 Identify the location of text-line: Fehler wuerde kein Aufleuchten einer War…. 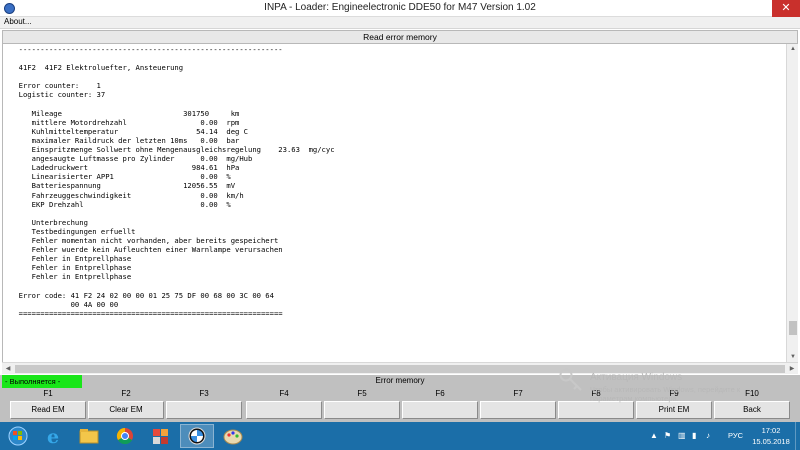
(146, 250).